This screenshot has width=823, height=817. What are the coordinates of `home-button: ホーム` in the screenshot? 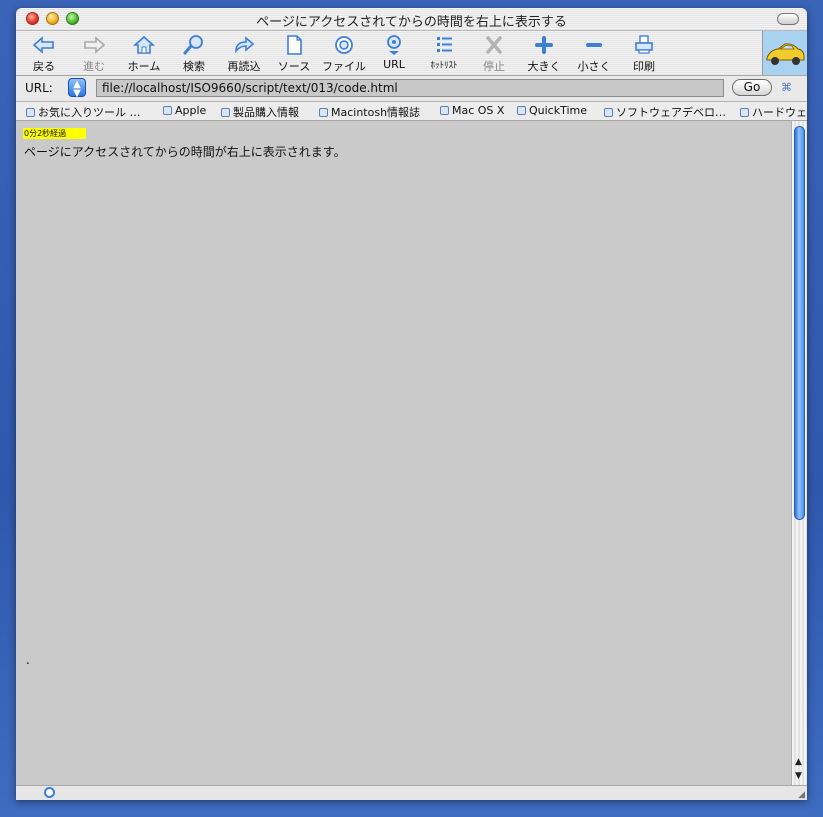 It's located at (144, 53).